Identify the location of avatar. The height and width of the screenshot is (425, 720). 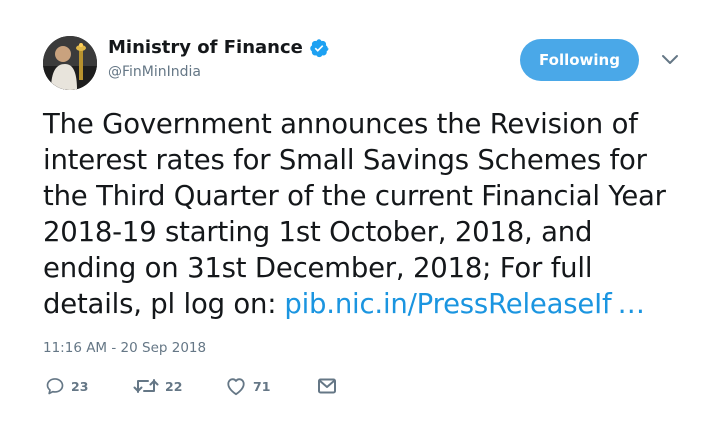
(70, 63).